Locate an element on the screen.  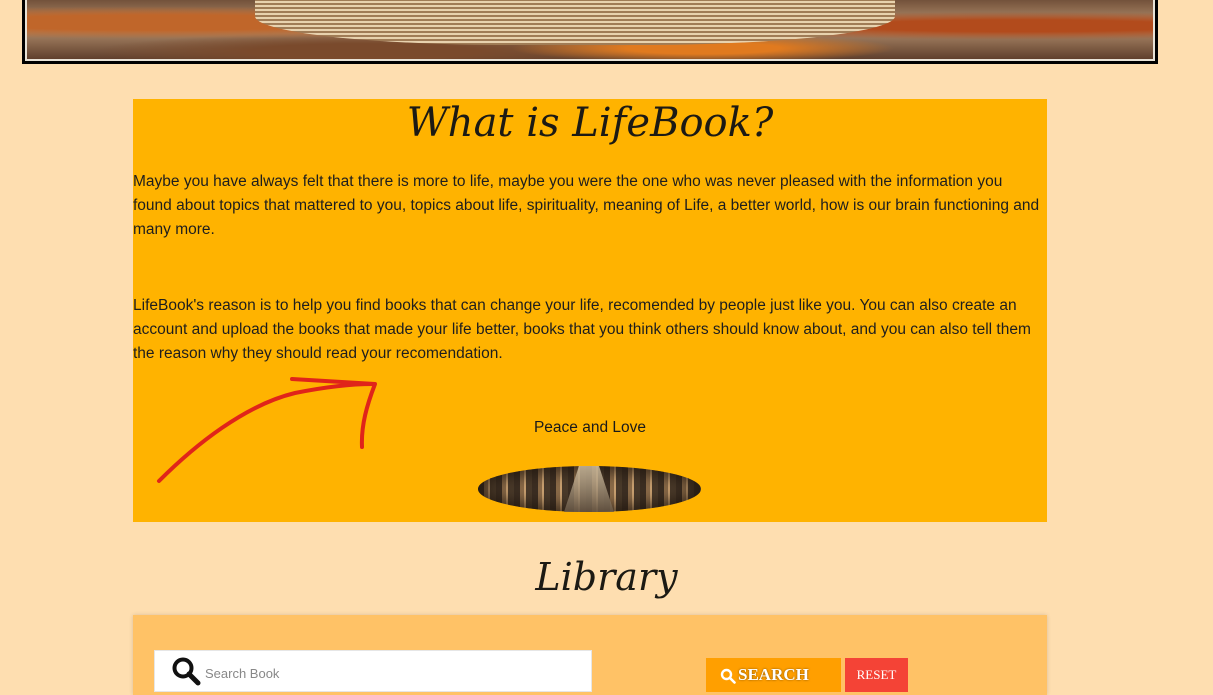
search-box is located at coordinates (373, 671).